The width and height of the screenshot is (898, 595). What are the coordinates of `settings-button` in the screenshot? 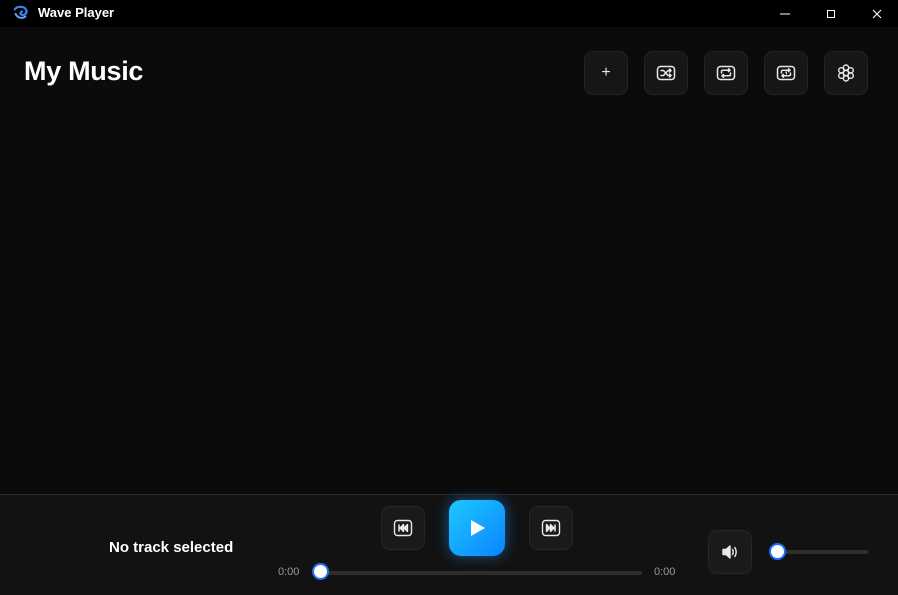 It's located at (846, 73).